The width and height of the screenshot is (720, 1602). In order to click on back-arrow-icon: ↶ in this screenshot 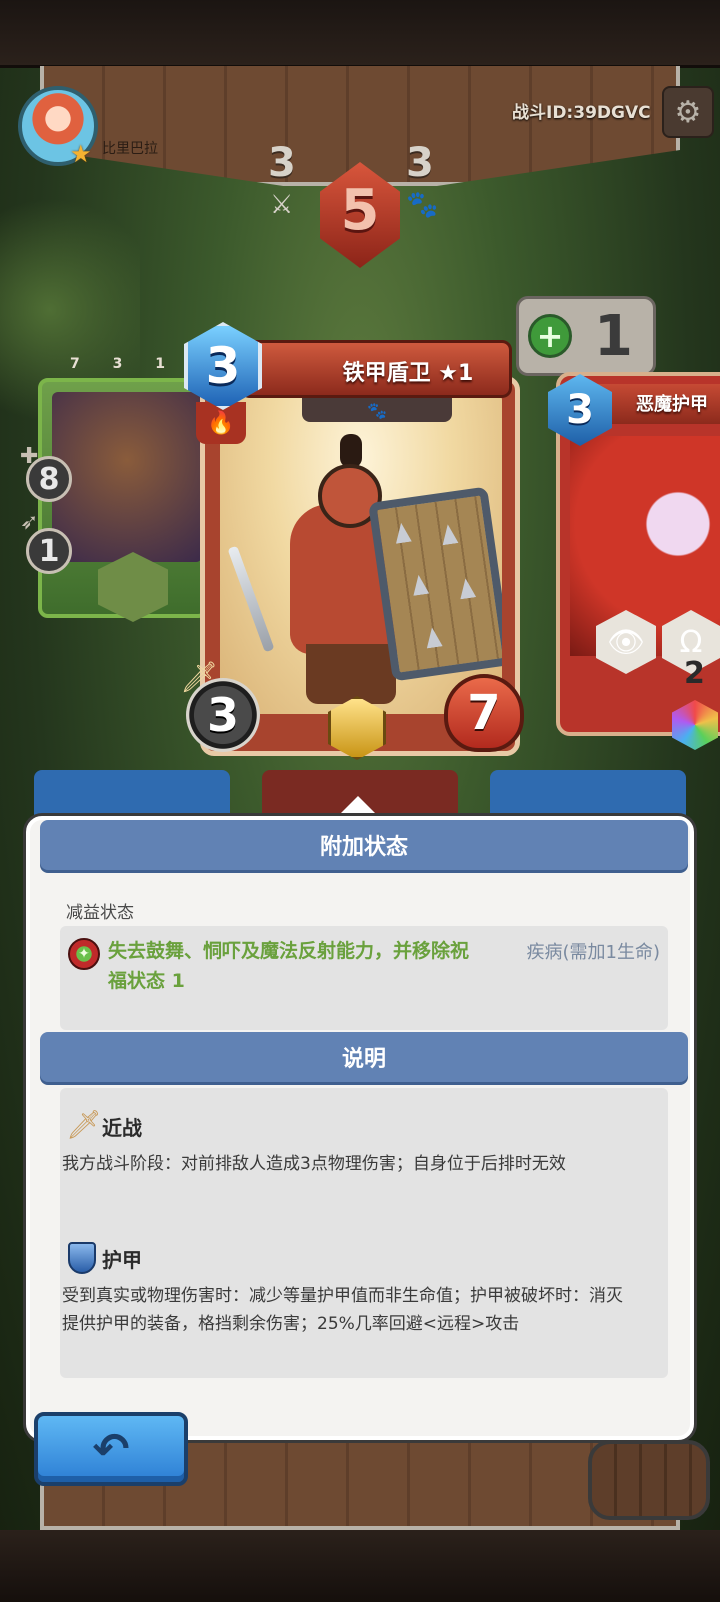, I will do `click(111, 1449)`.